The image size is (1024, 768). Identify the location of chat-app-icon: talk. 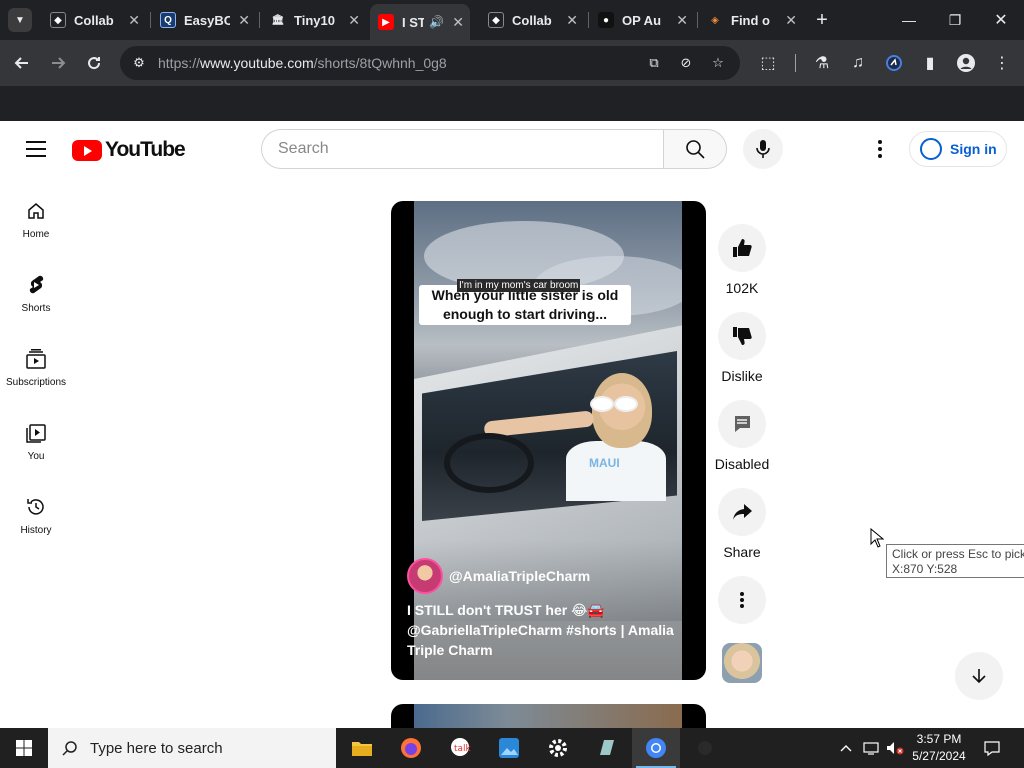
(460, 748).